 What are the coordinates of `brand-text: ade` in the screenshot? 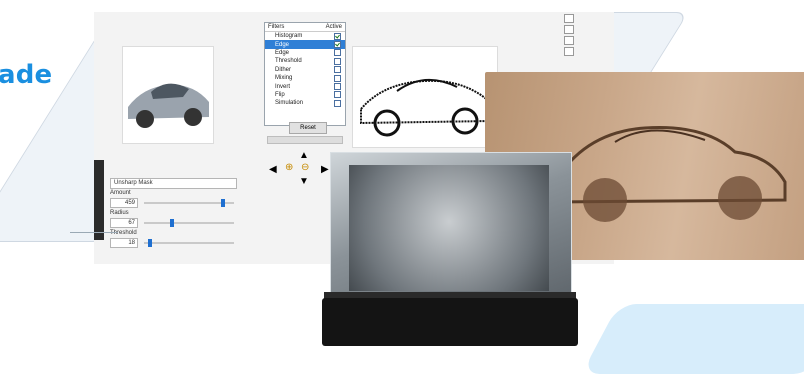 It's located at (26, 75).